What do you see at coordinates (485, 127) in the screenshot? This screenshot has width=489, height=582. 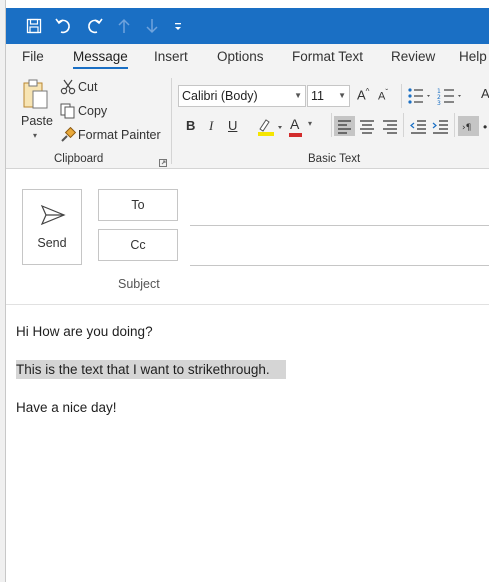 I see `rtl-text-direction-icon: •` at bounding box center [485, 127].